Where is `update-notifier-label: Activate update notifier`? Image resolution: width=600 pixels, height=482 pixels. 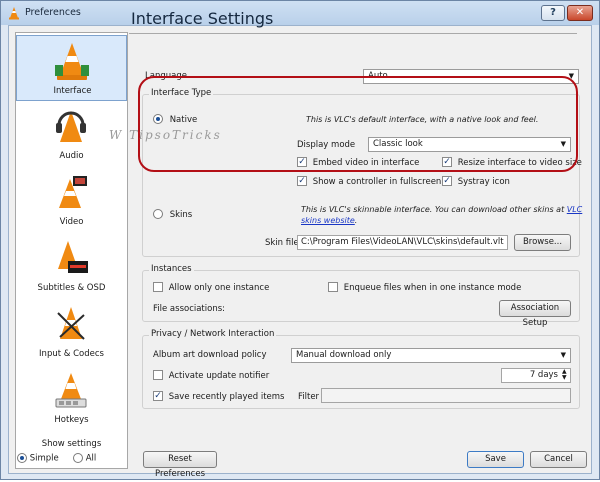 update-notifier-label: Activate update notifier is located at coordinates (219, 375).